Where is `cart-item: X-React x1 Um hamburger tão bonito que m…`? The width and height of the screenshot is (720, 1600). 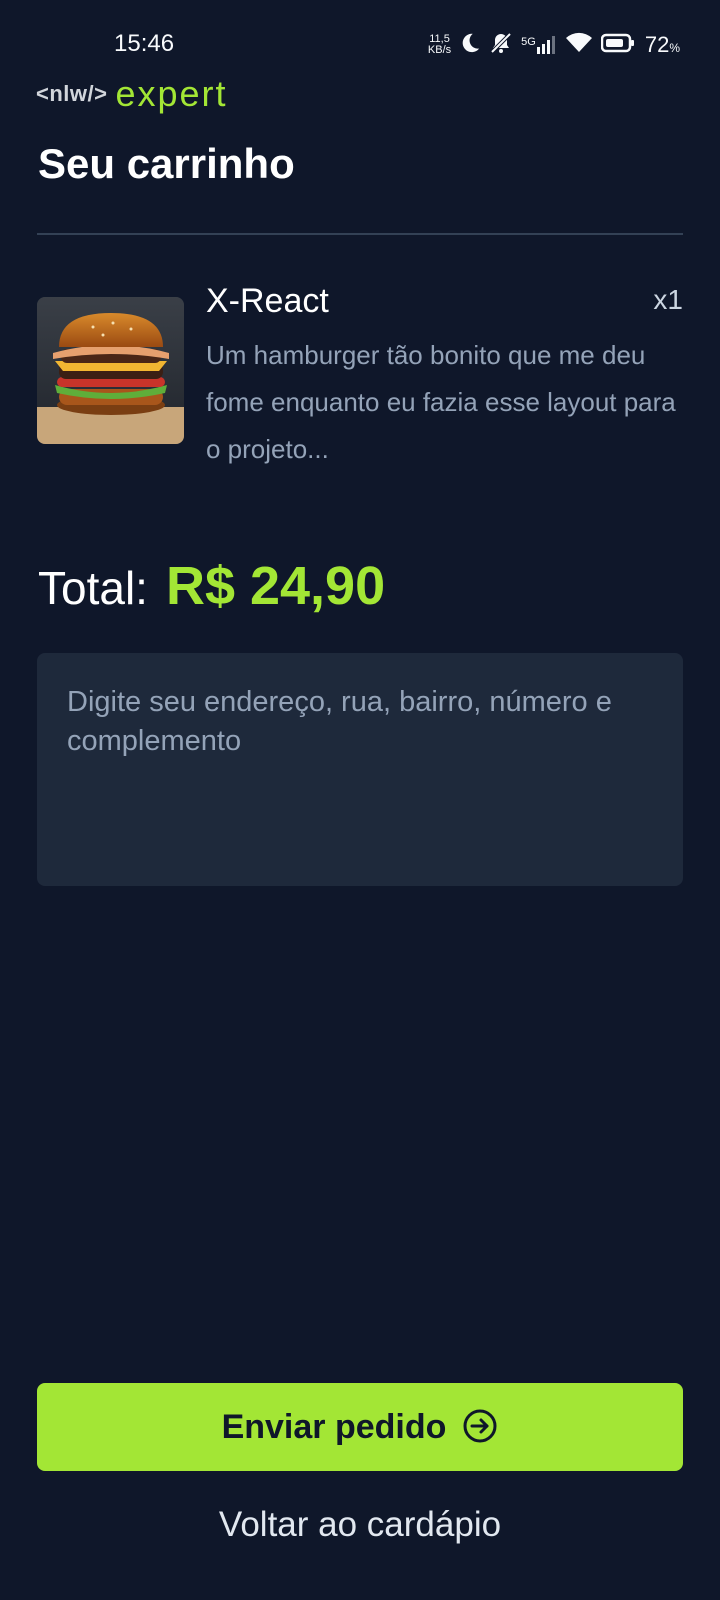
cart-item: X-React x1 Um hamburger tão bonito que m… is located at coordinates (360, 377).